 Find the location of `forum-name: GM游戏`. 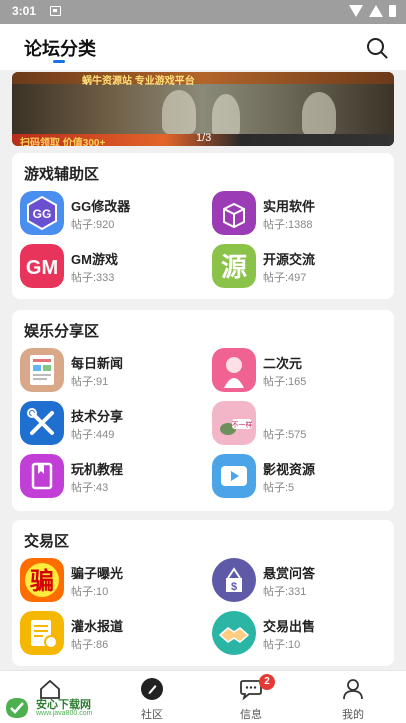

forum-name: GM游戏 is located at coordinates (94, 259).